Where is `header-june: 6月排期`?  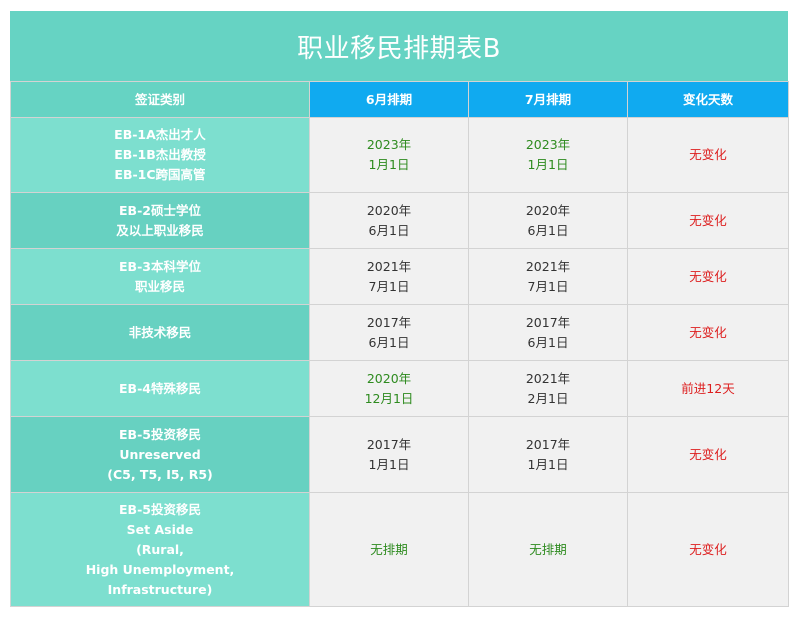 header-june: 6月排期 is located at coordinates (389, 99).